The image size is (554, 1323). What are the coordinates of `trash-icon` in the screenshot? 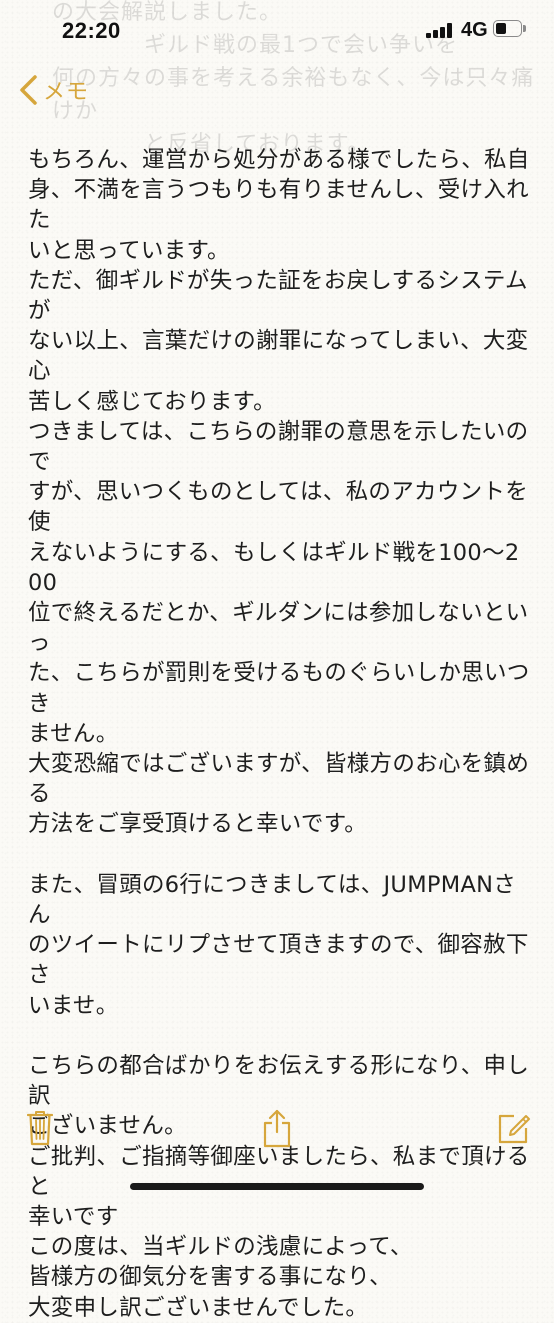 It's located at (40, 1128).